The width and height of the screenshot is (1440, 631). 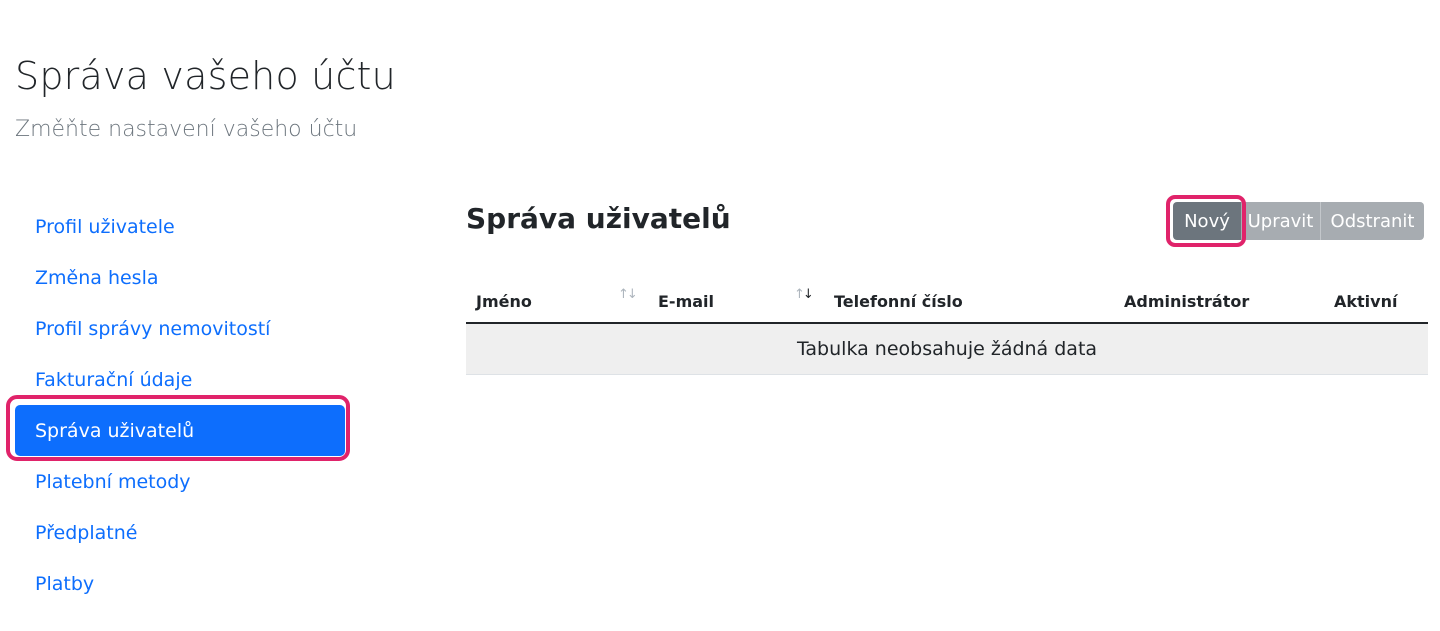 I want to click on sidebar-item-property-profile: Profil správy nemovitostí, so click(x=180, y=328).